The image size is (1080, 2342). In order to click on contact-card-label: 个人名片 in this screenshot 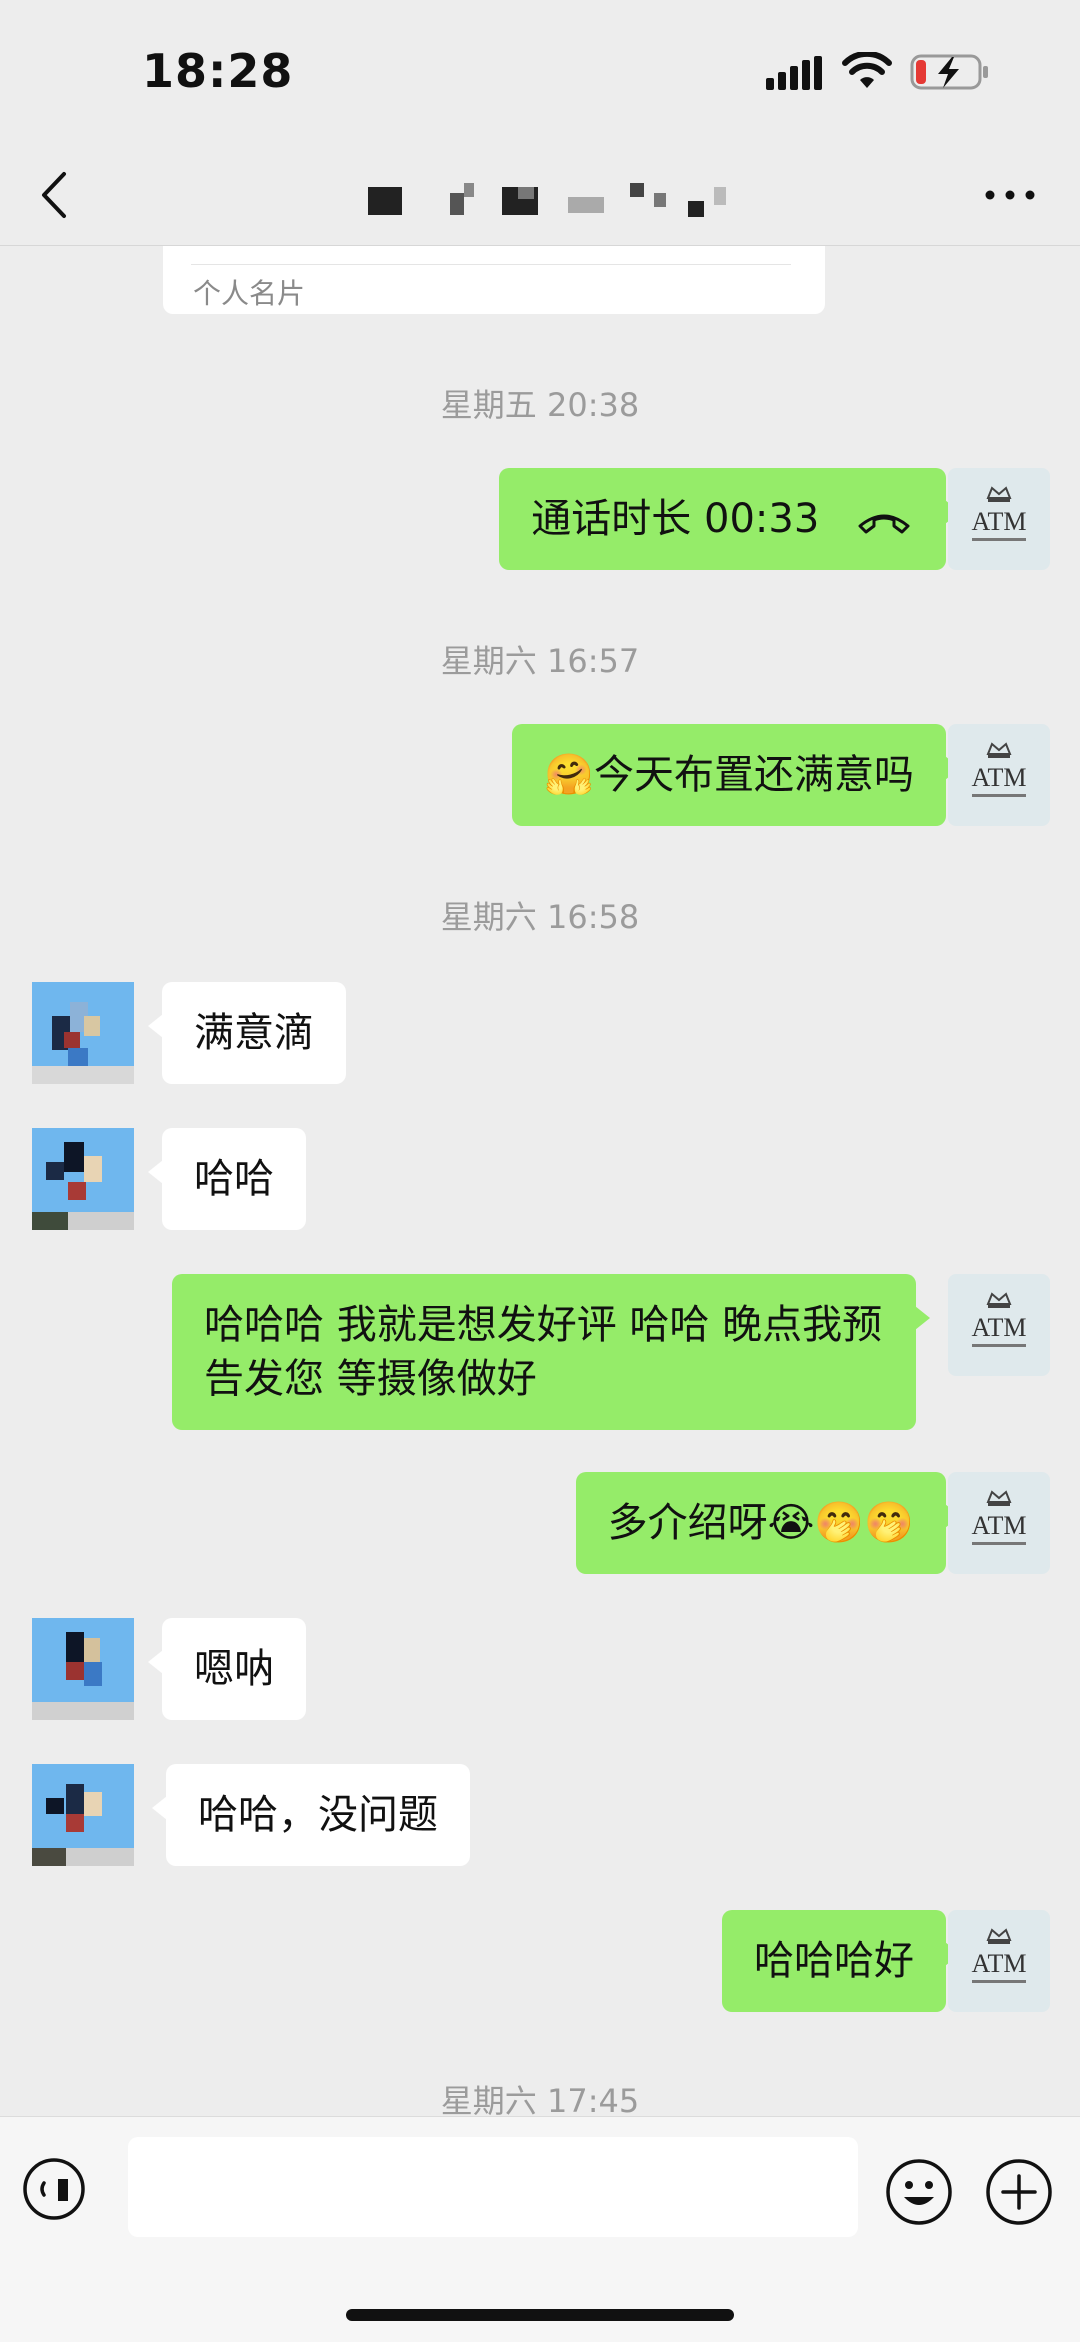, I will do `click(249, 293)`.